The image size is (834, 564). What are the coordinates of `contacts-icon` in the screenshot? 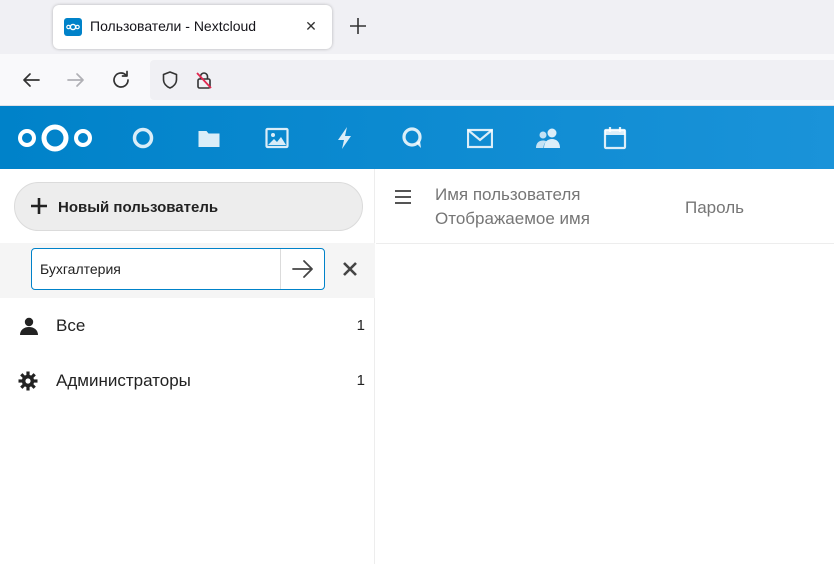 It's located at (547, 138).